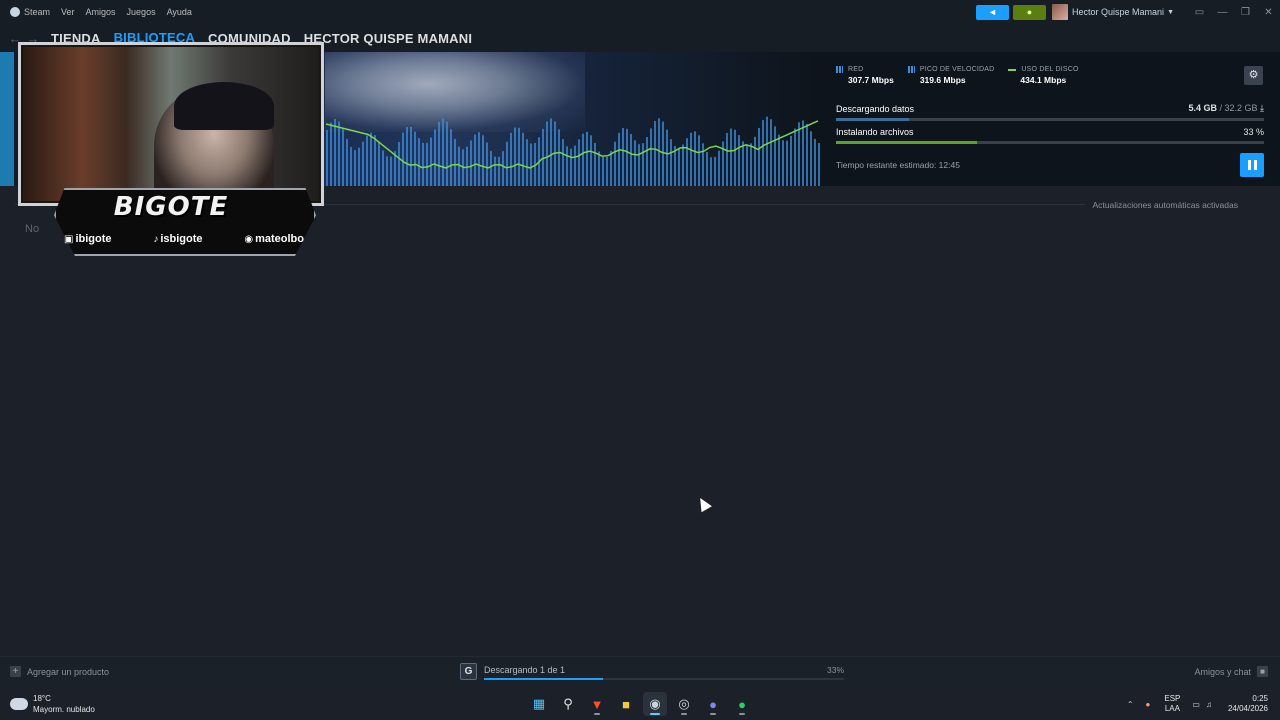  What do you see at coordinates (224, 106) in the screenshot?
I see `streamer-cap` at bounding box center [224, 106].